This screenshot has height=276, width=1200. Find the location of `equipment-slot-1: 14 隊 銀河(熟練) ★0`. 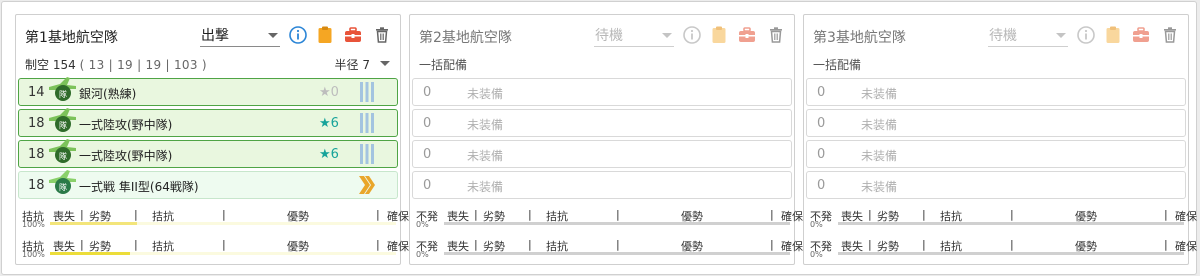

equipment-slot-1: 14 隊 銀河(熟練) ★0 is located at coordinates (208, 91).